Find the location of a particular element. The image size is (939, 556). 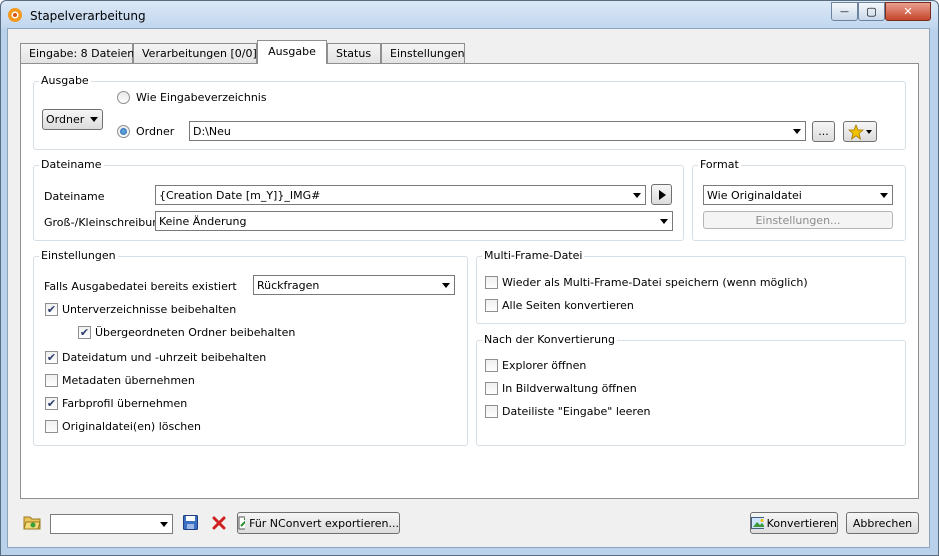

convert-icon is located at coordinates (757, 523).